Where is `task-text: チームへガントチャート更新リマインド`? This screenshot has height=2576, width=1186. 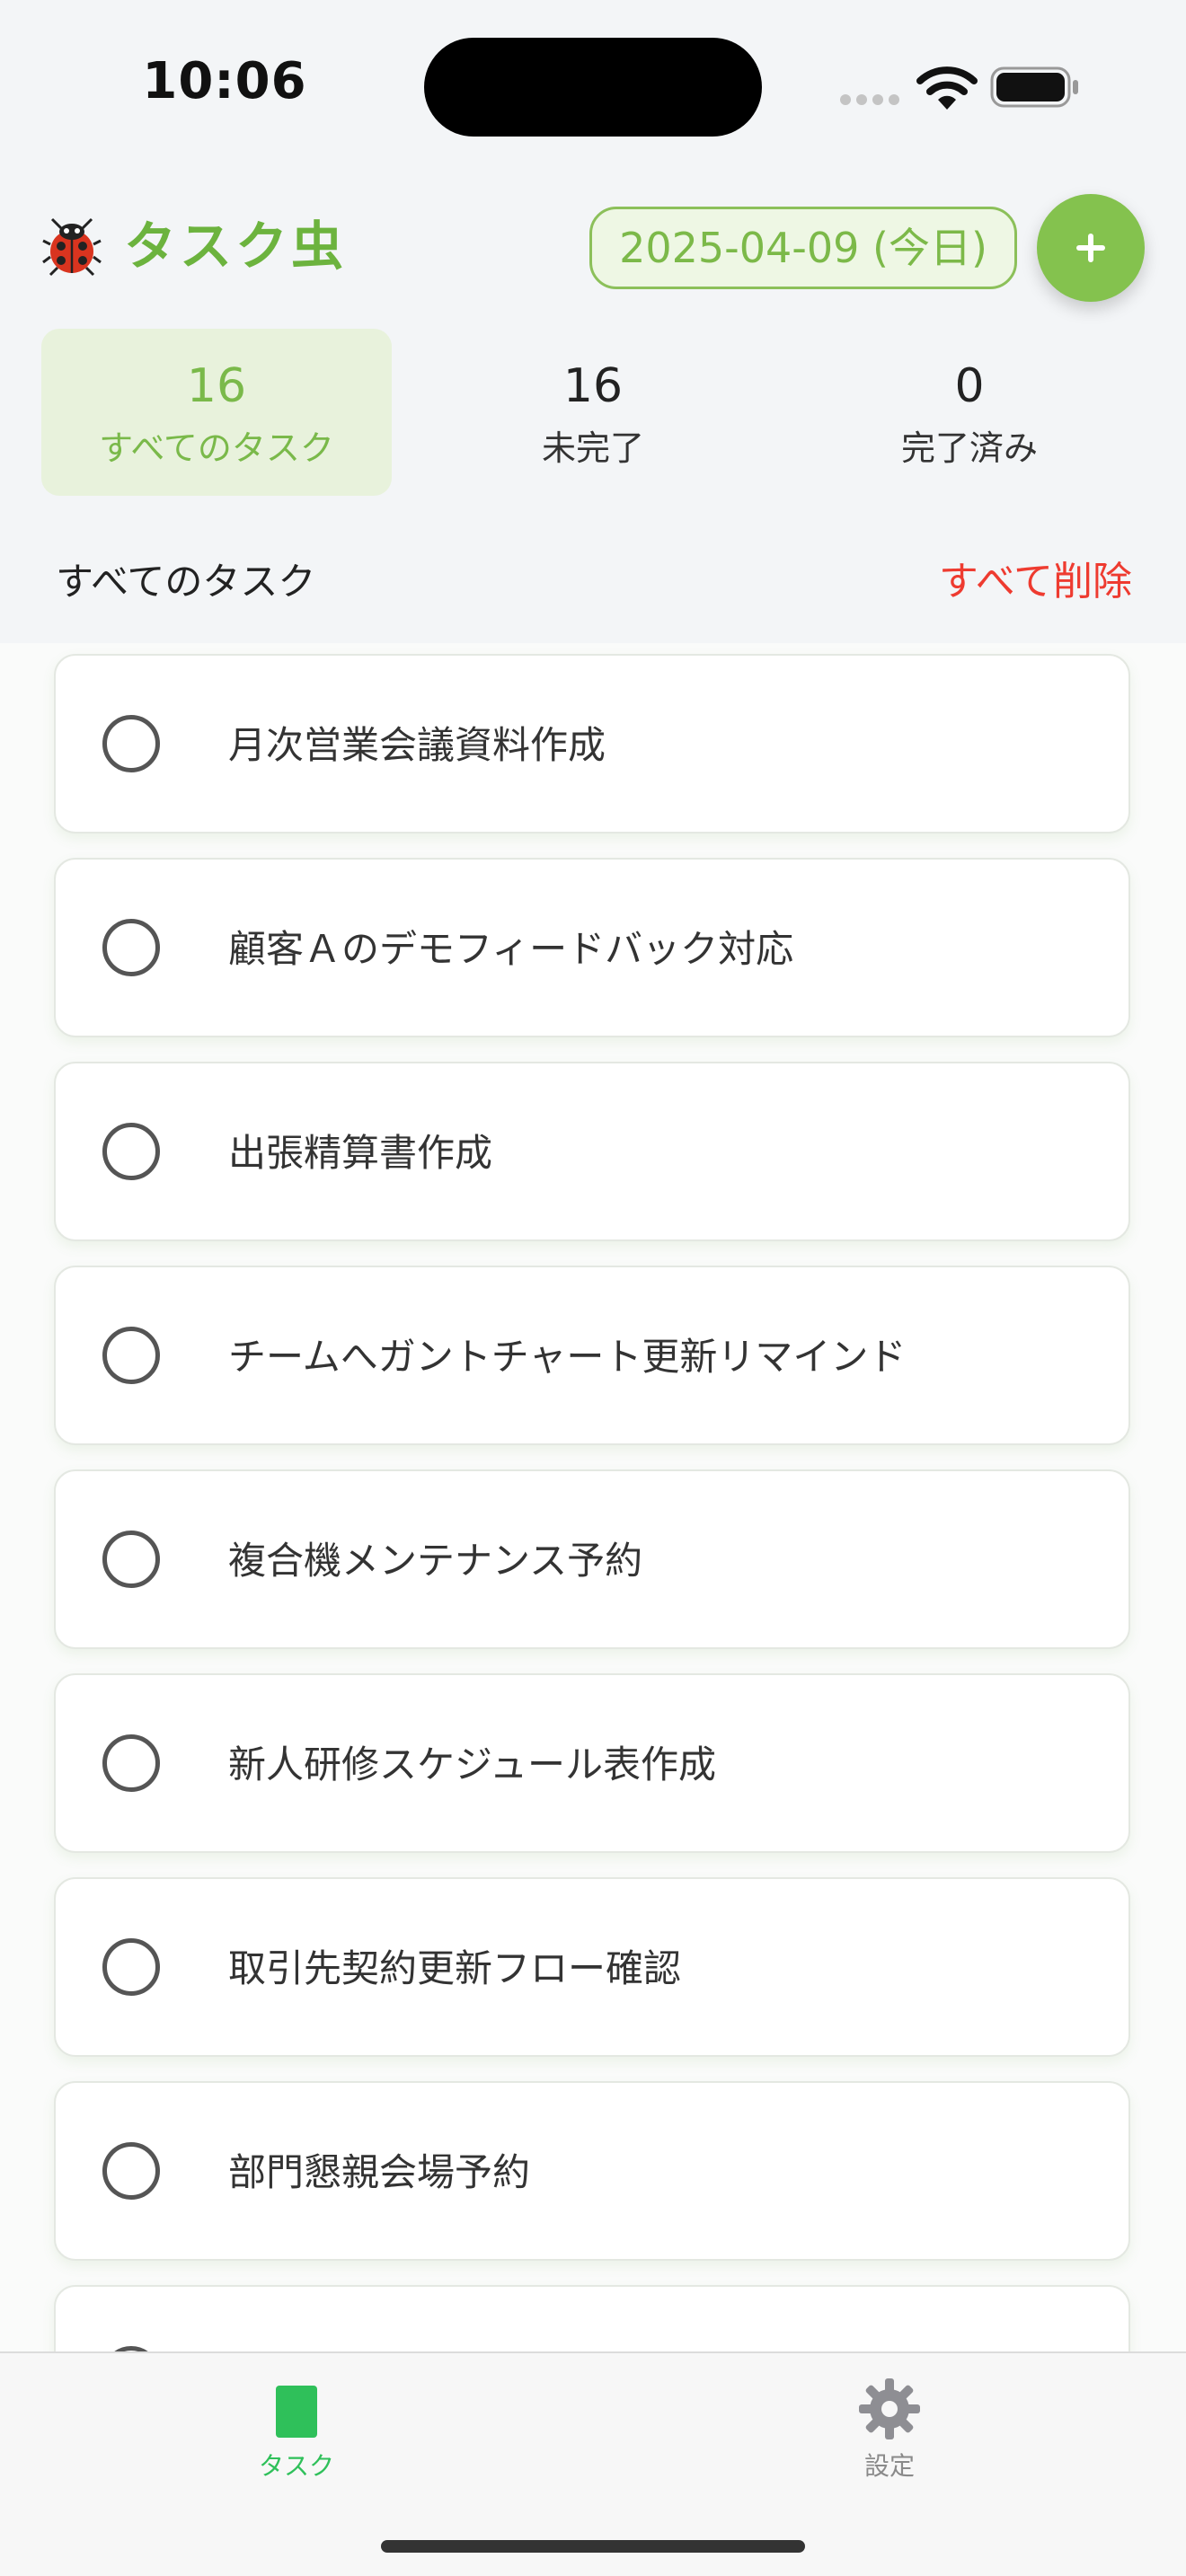 task-text: チームへガントチャート更新リマインド is located at coordinates (567, 1357).